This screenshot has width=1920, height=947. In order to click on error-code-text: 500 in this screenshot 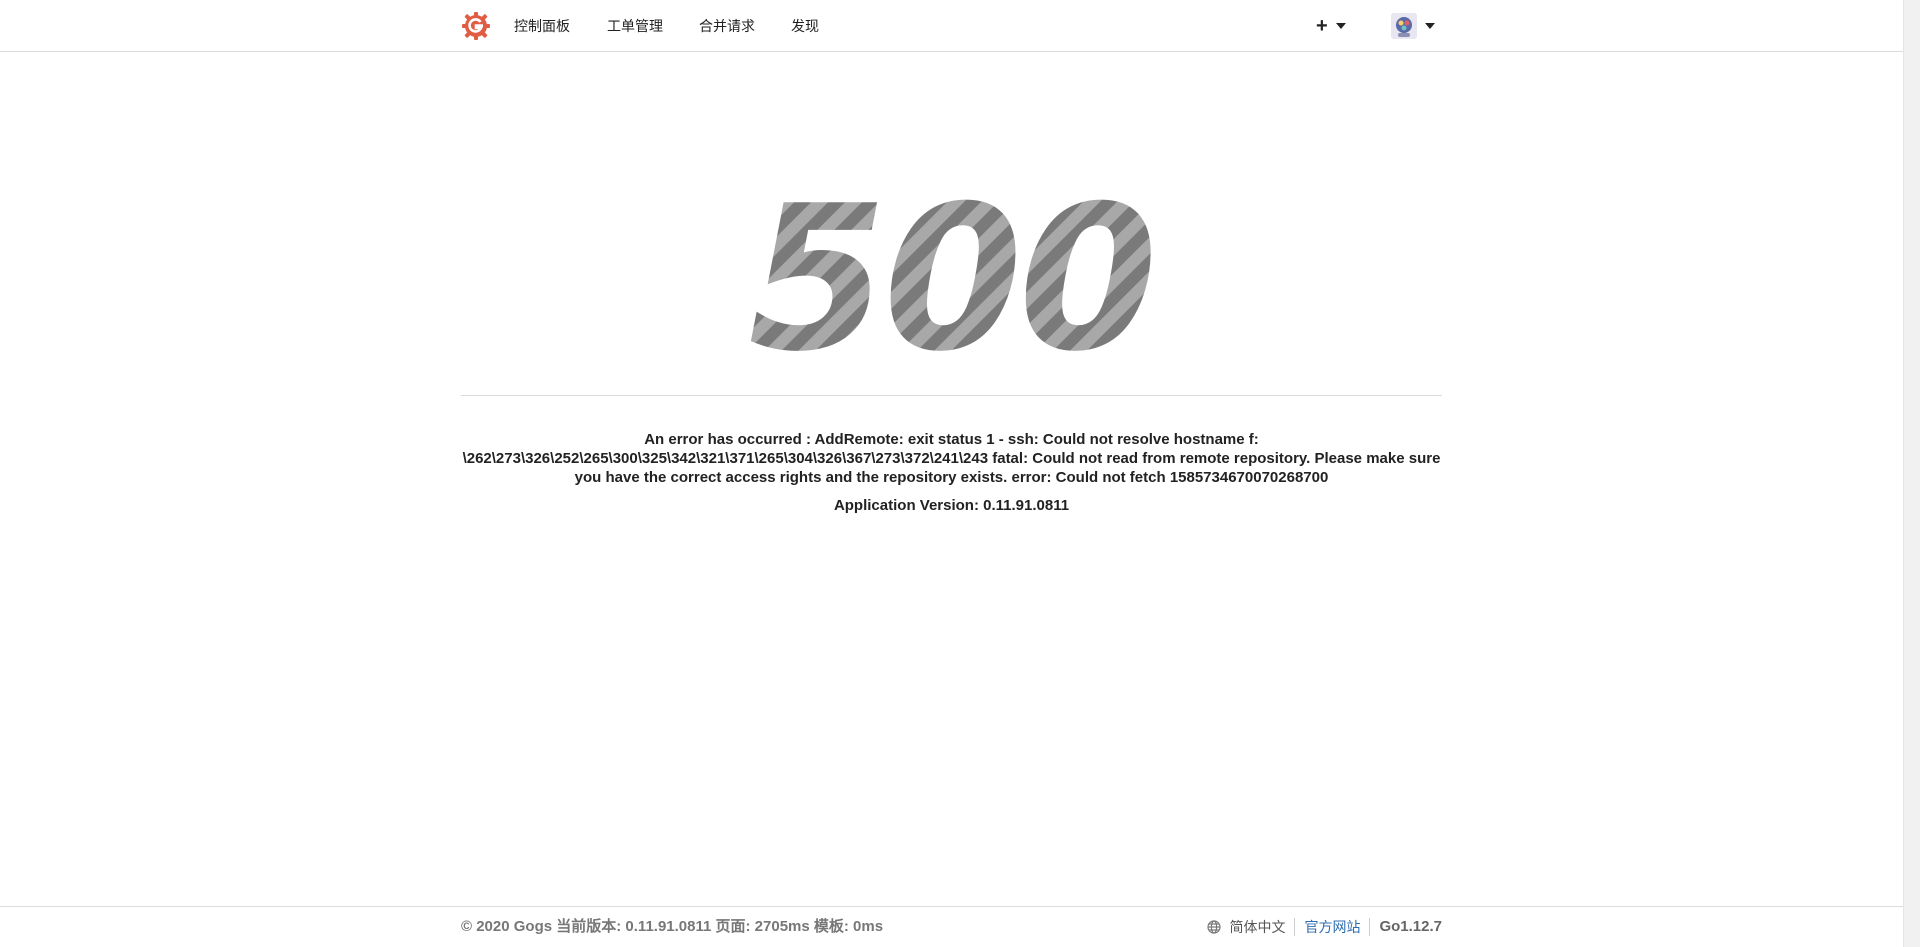, I will do `click(950, 262)`.